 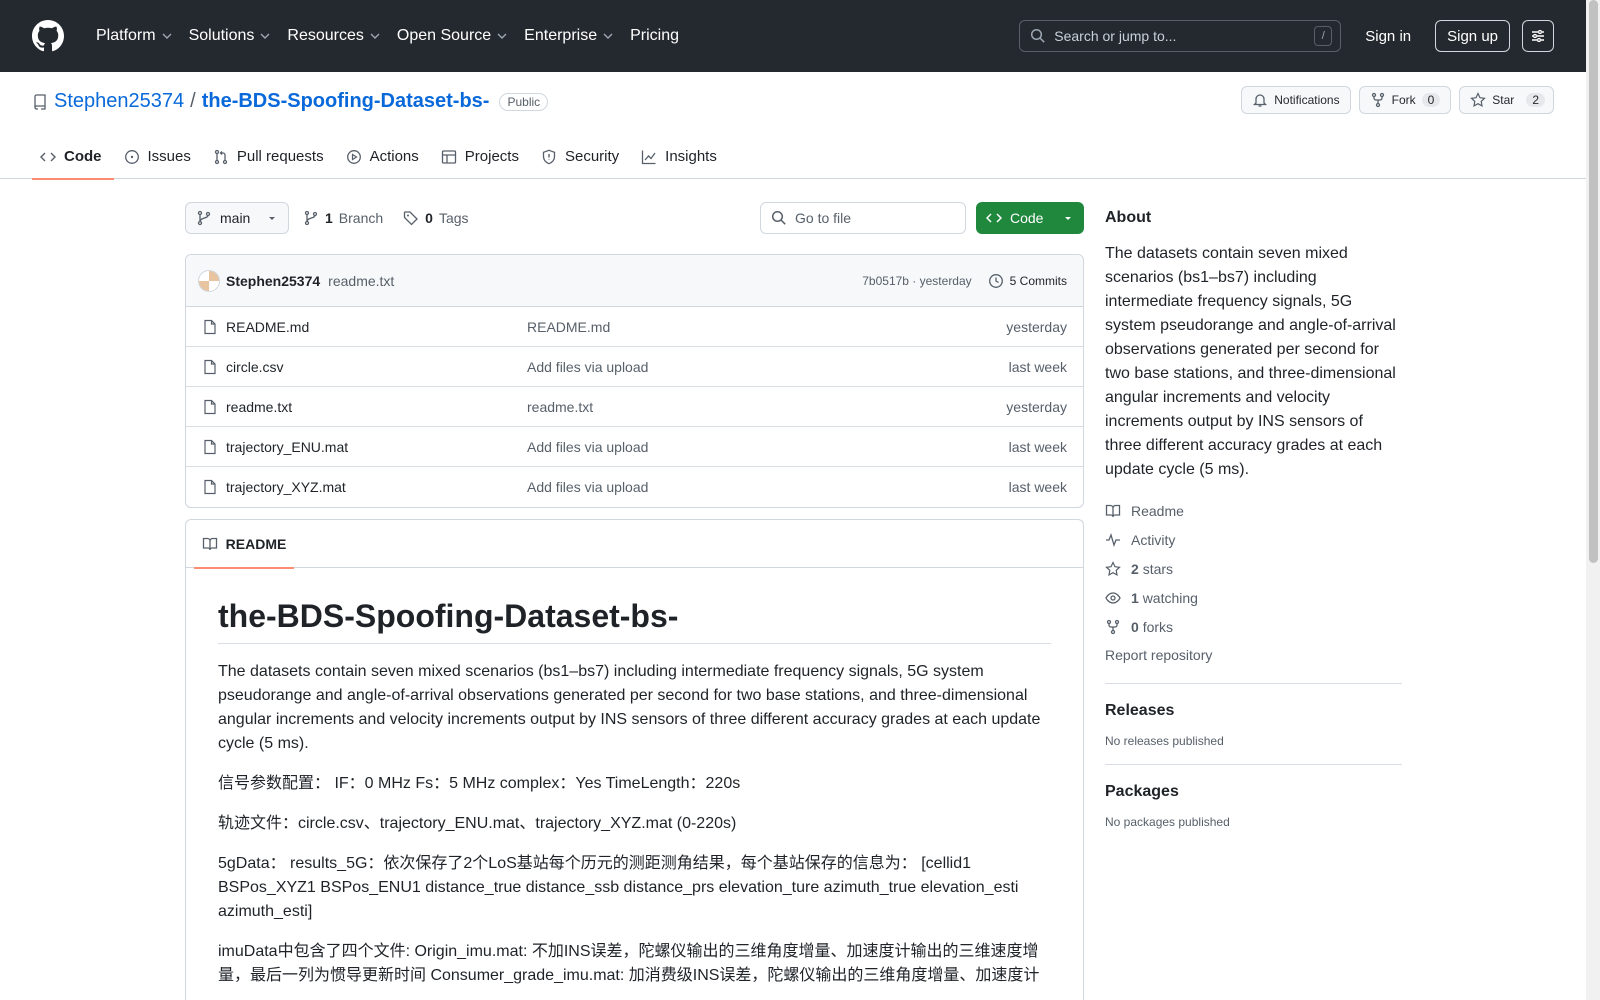 What do you see at coordinates (209, 280) in the screenshot?
I see `avatar` at bounding box center [209, 280].